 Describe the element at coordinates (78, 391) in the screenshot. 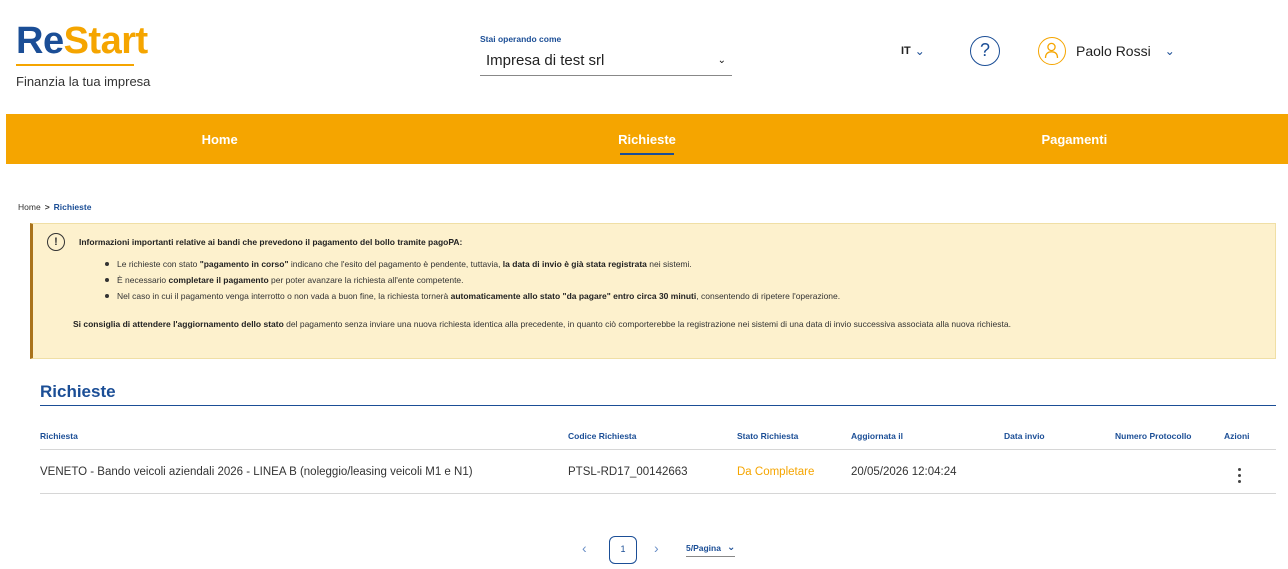

I see `section-title: Richieste` at that location.